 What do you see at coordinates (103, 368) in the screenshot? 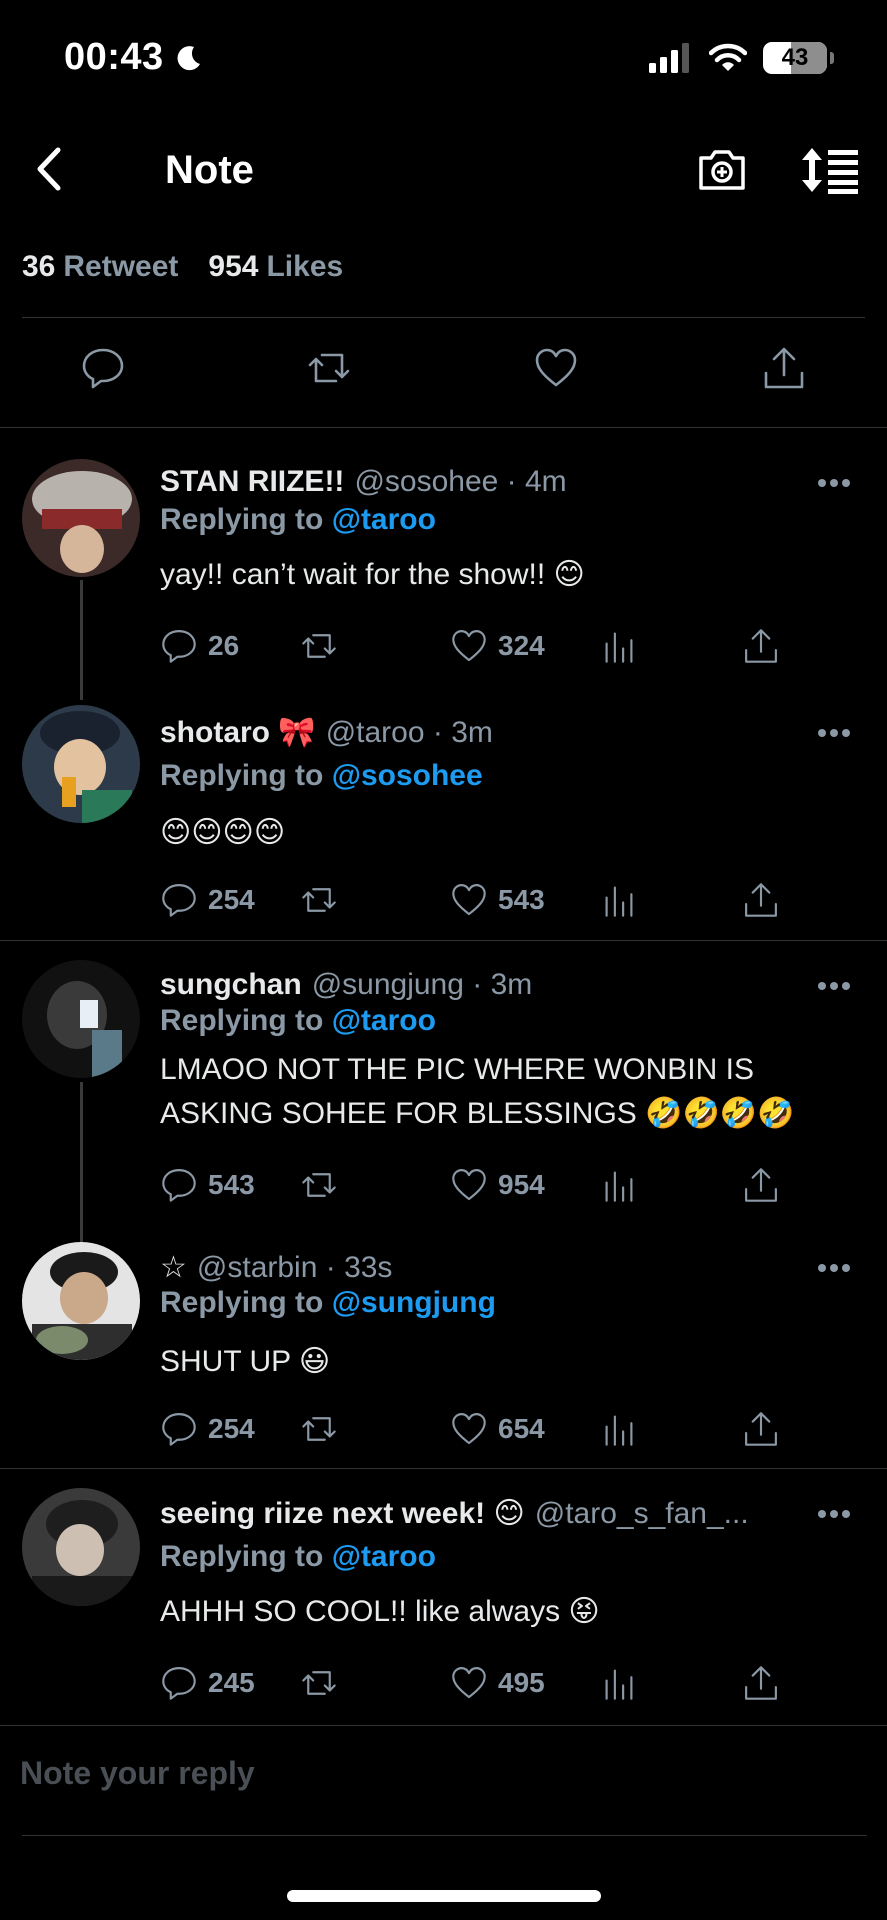
I see `reply-icon` at bounding box center [103, 368].